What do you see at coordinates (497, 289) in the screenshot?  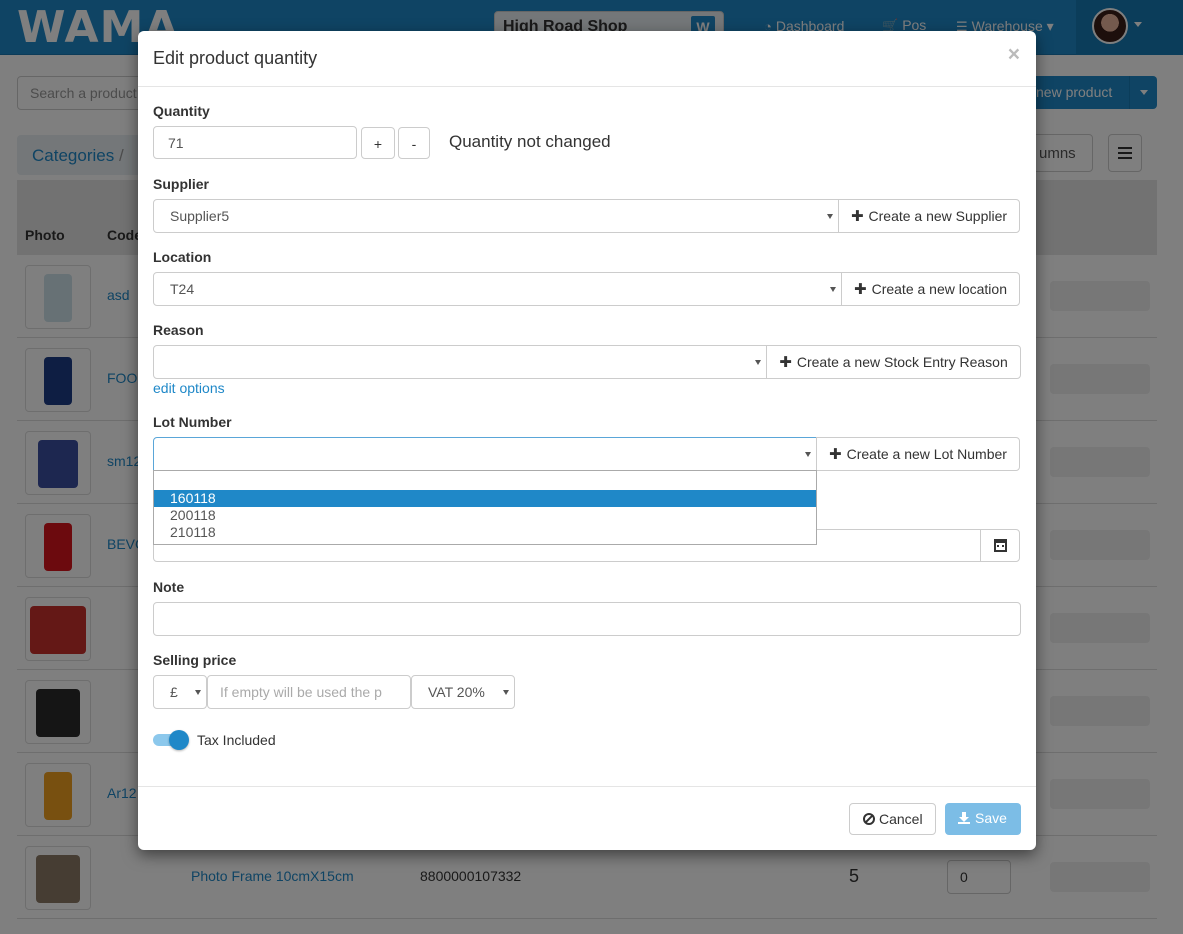 I see `location-select: T24` at bounding box center [497, 289].